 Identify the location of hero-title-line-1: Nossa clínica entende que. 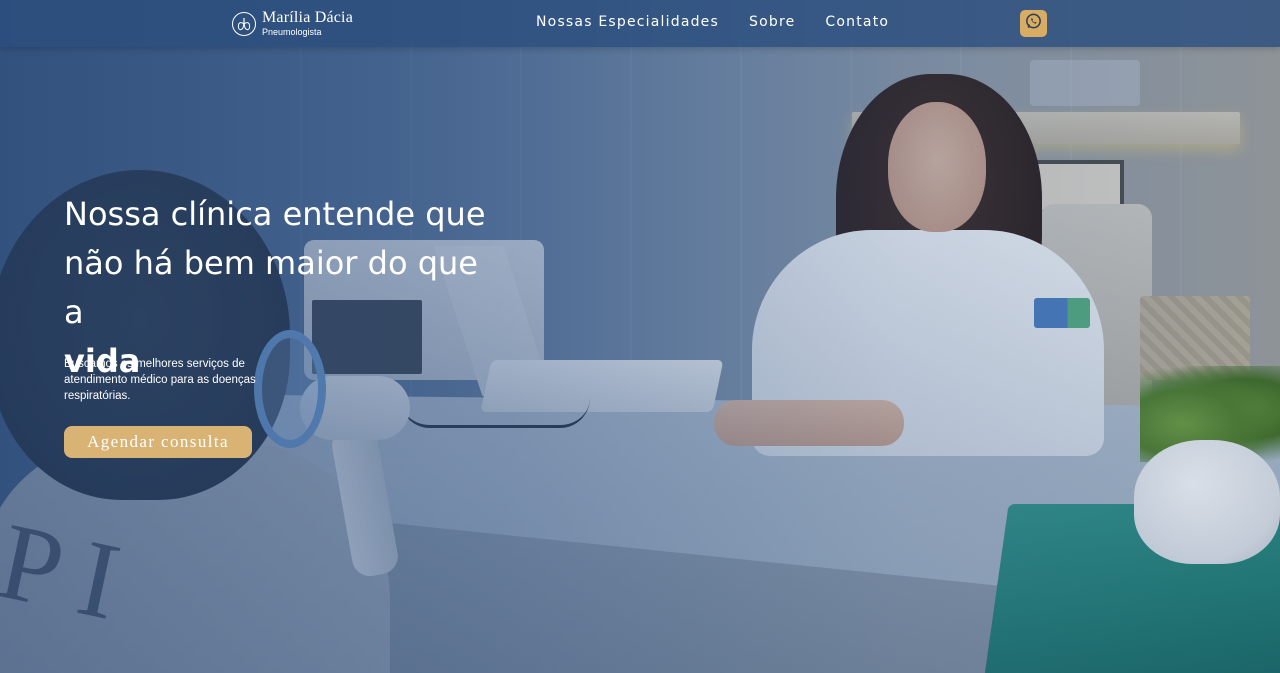
(275, 214).